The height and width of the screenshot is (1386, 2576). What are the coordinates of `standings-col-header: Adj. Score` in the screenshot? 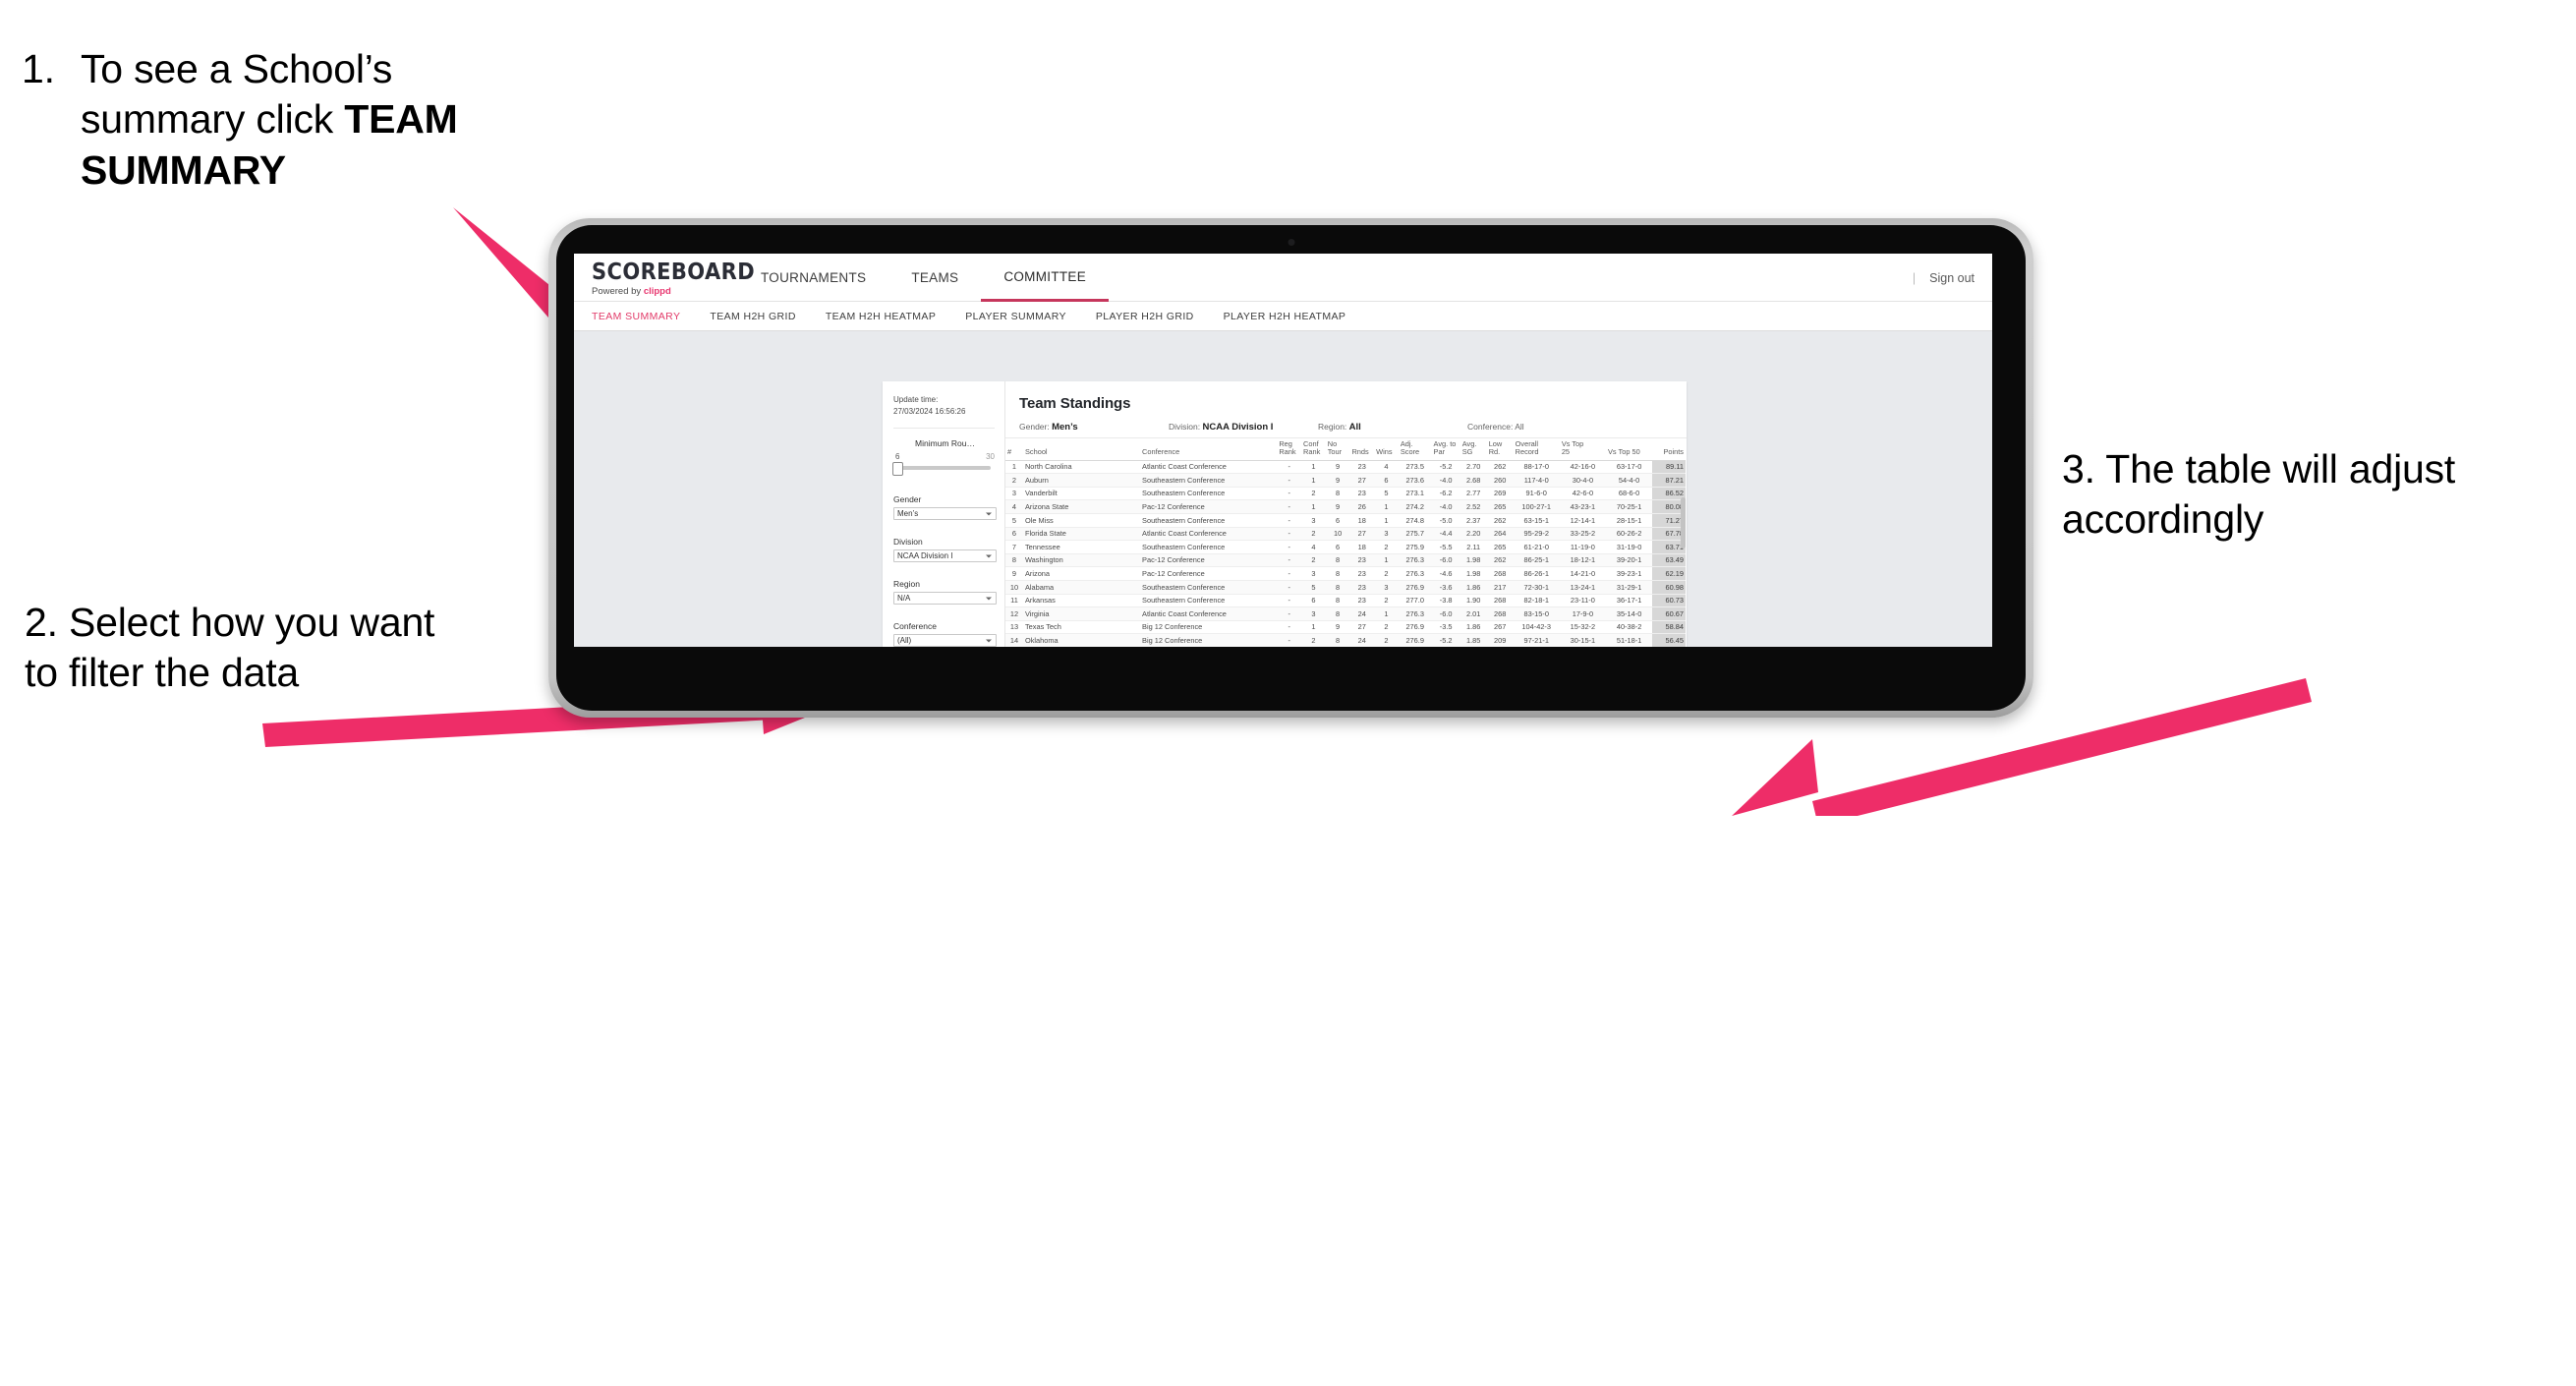 It's located at (1415, 449).